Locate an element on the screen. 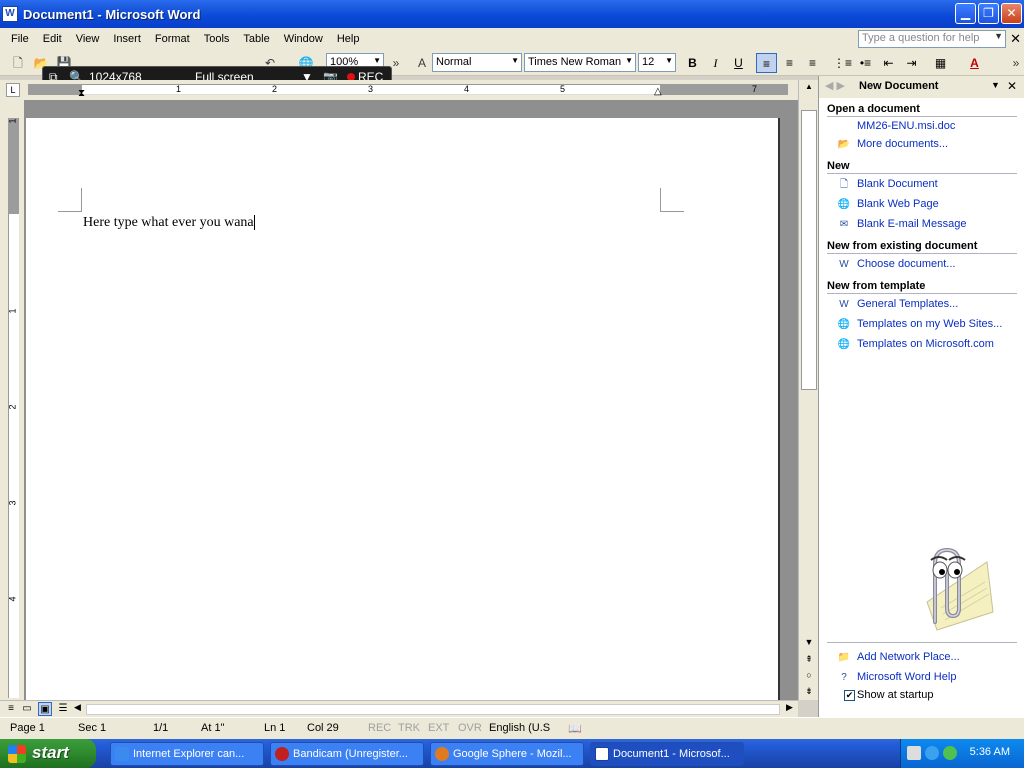  menu-view: View is located at coordinates (88, 39).